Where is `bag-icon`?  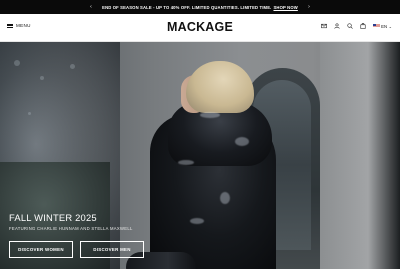
bag-icon is located at coordinates (363, 26).